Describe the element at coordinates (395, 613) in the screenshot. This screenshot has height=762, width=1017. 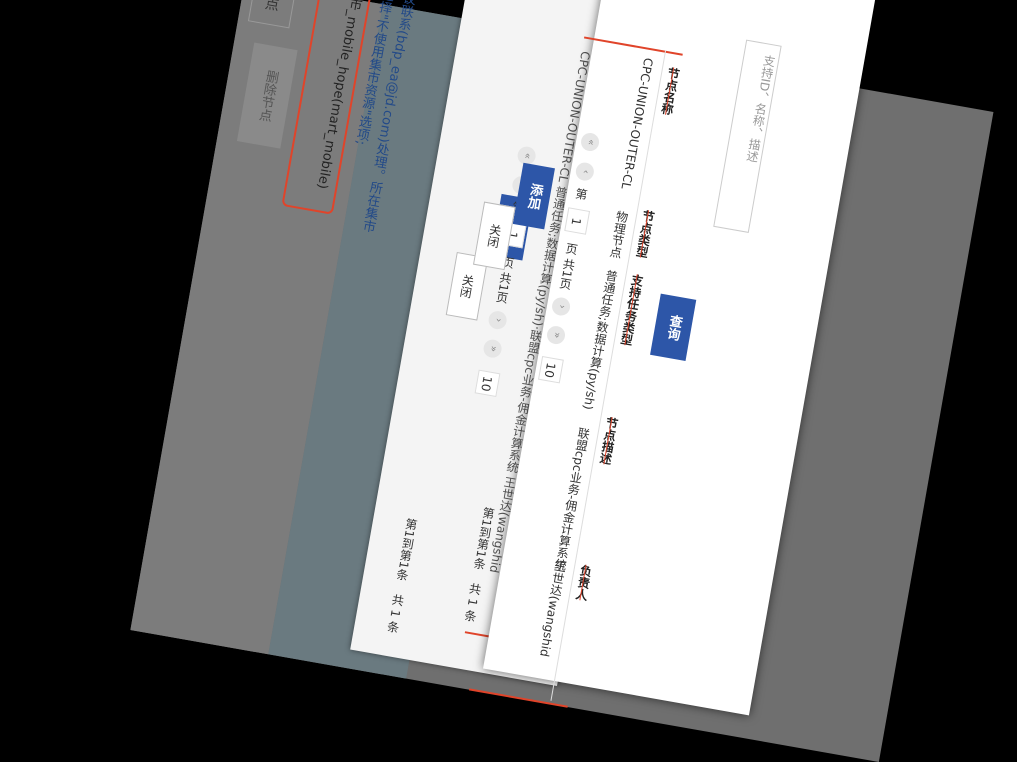
I see `record-total: 共 1 条` at that location.